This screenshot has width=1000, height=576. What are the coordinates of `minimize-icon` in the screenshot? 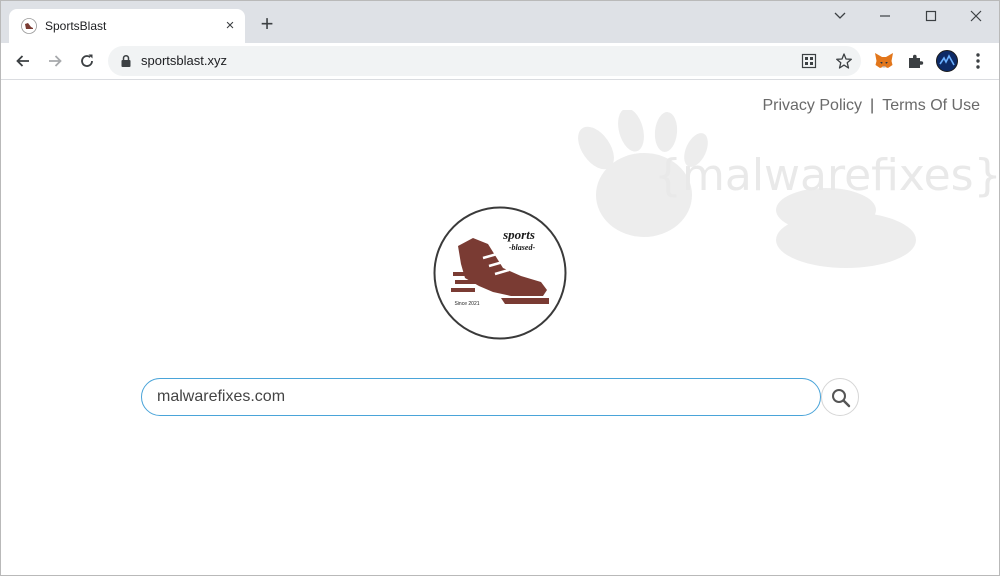 It's located at (885, 16).